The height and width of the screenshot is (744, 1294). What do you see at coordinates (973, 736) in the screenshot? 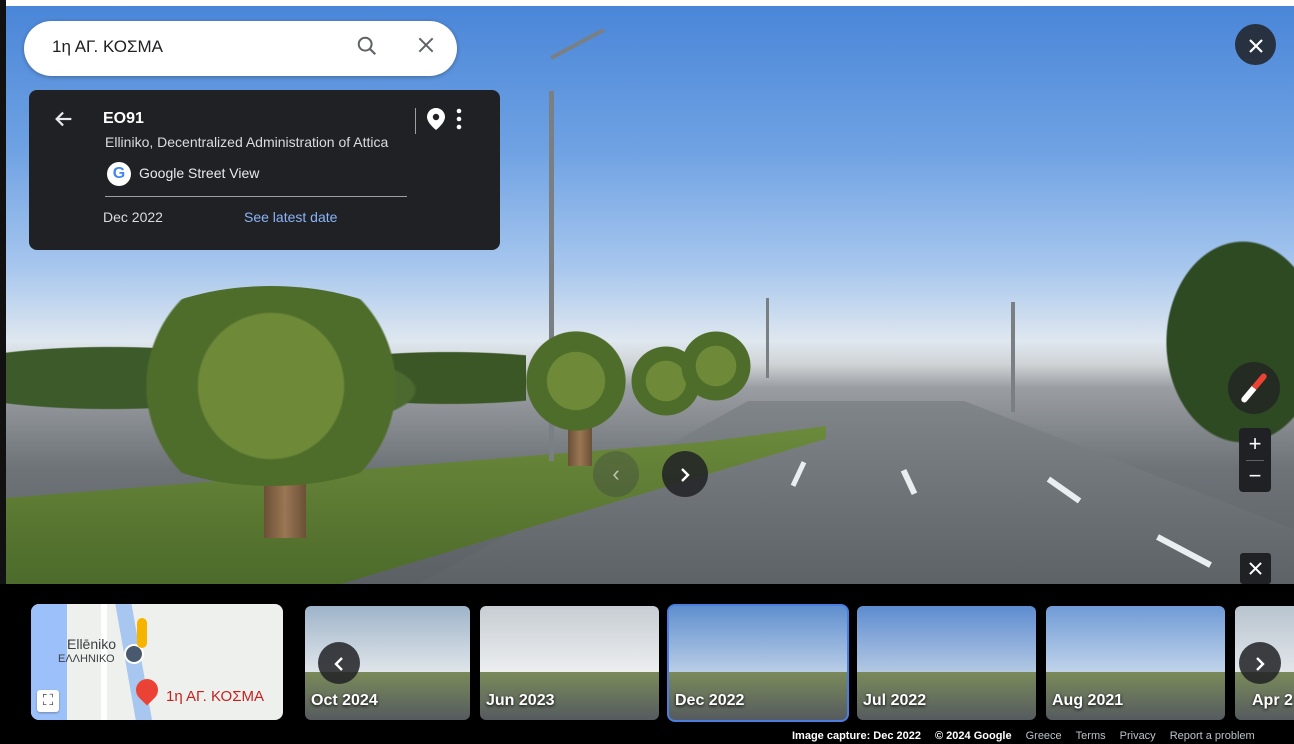
I see `copyright: © 2024 Google` at bounding box center [973, 736].